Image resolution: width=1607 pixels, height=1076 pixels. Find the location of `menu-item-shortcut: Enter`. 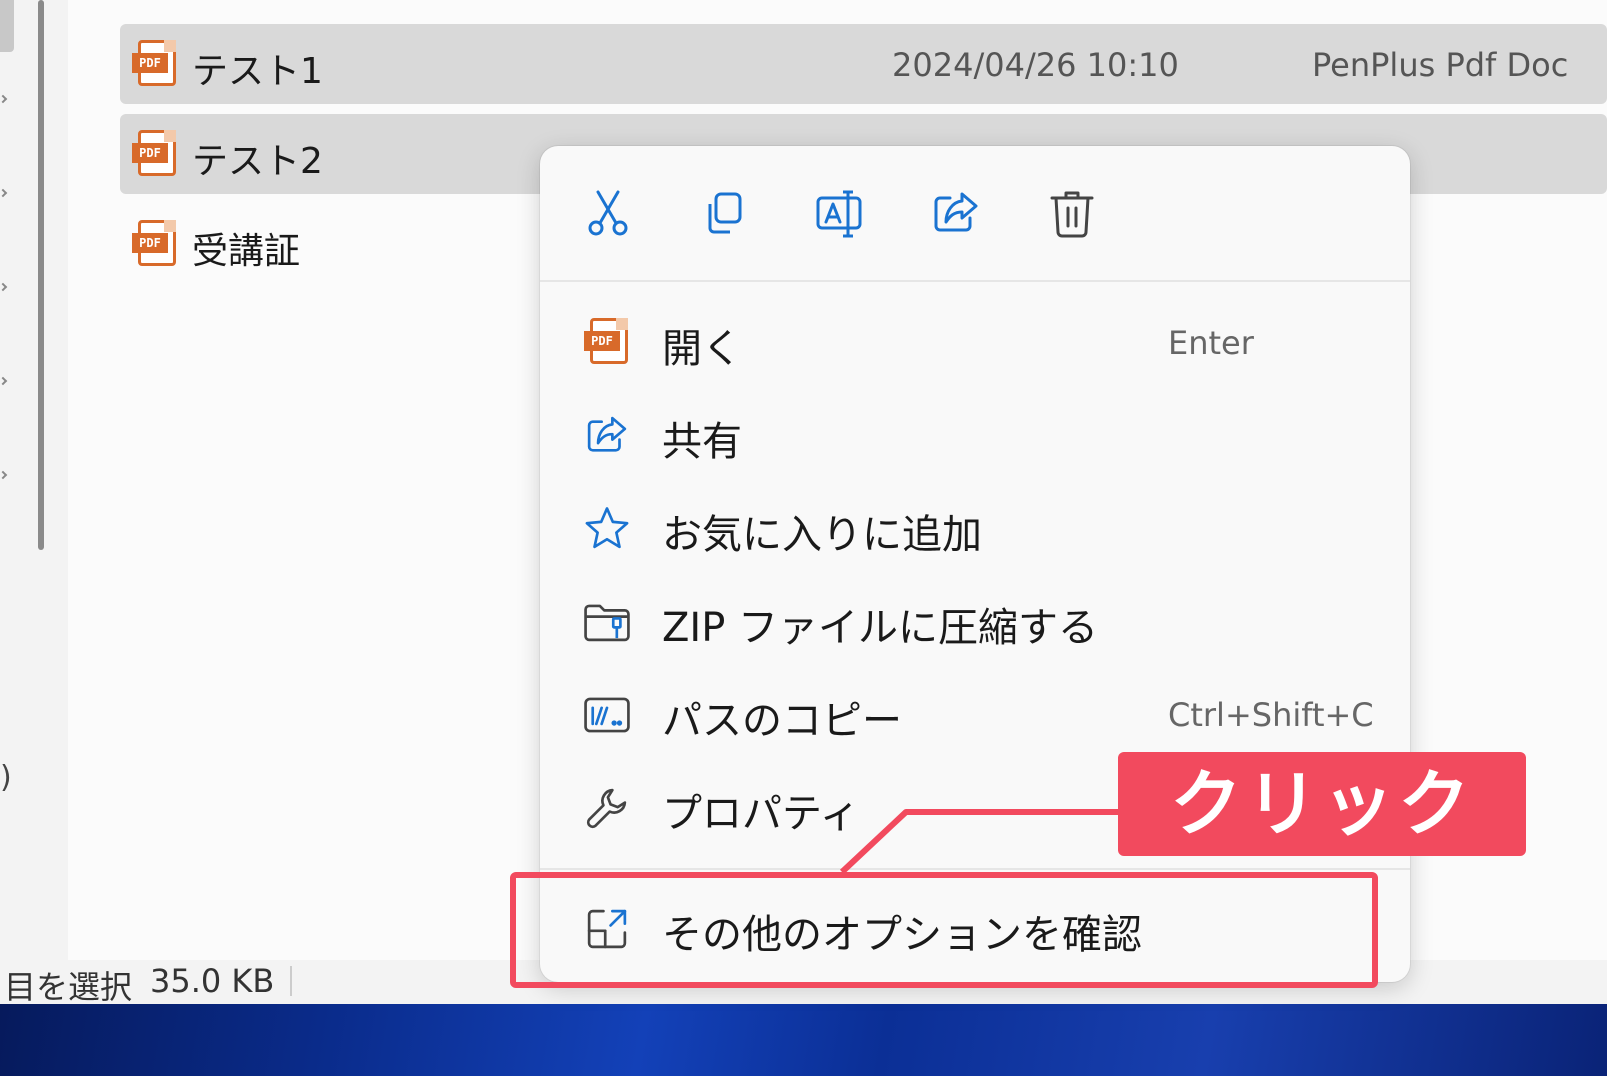

menu-item-shortcut: Enter is located at coordinates (1211, 343).